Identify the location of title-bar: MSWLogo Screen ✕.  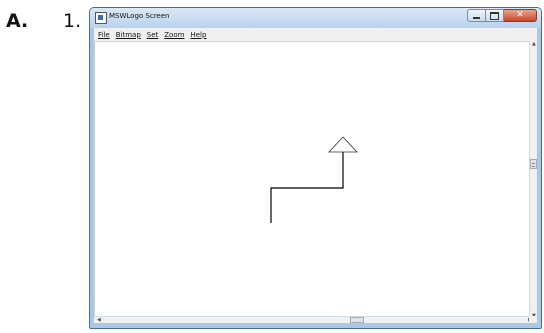
(315, 18).